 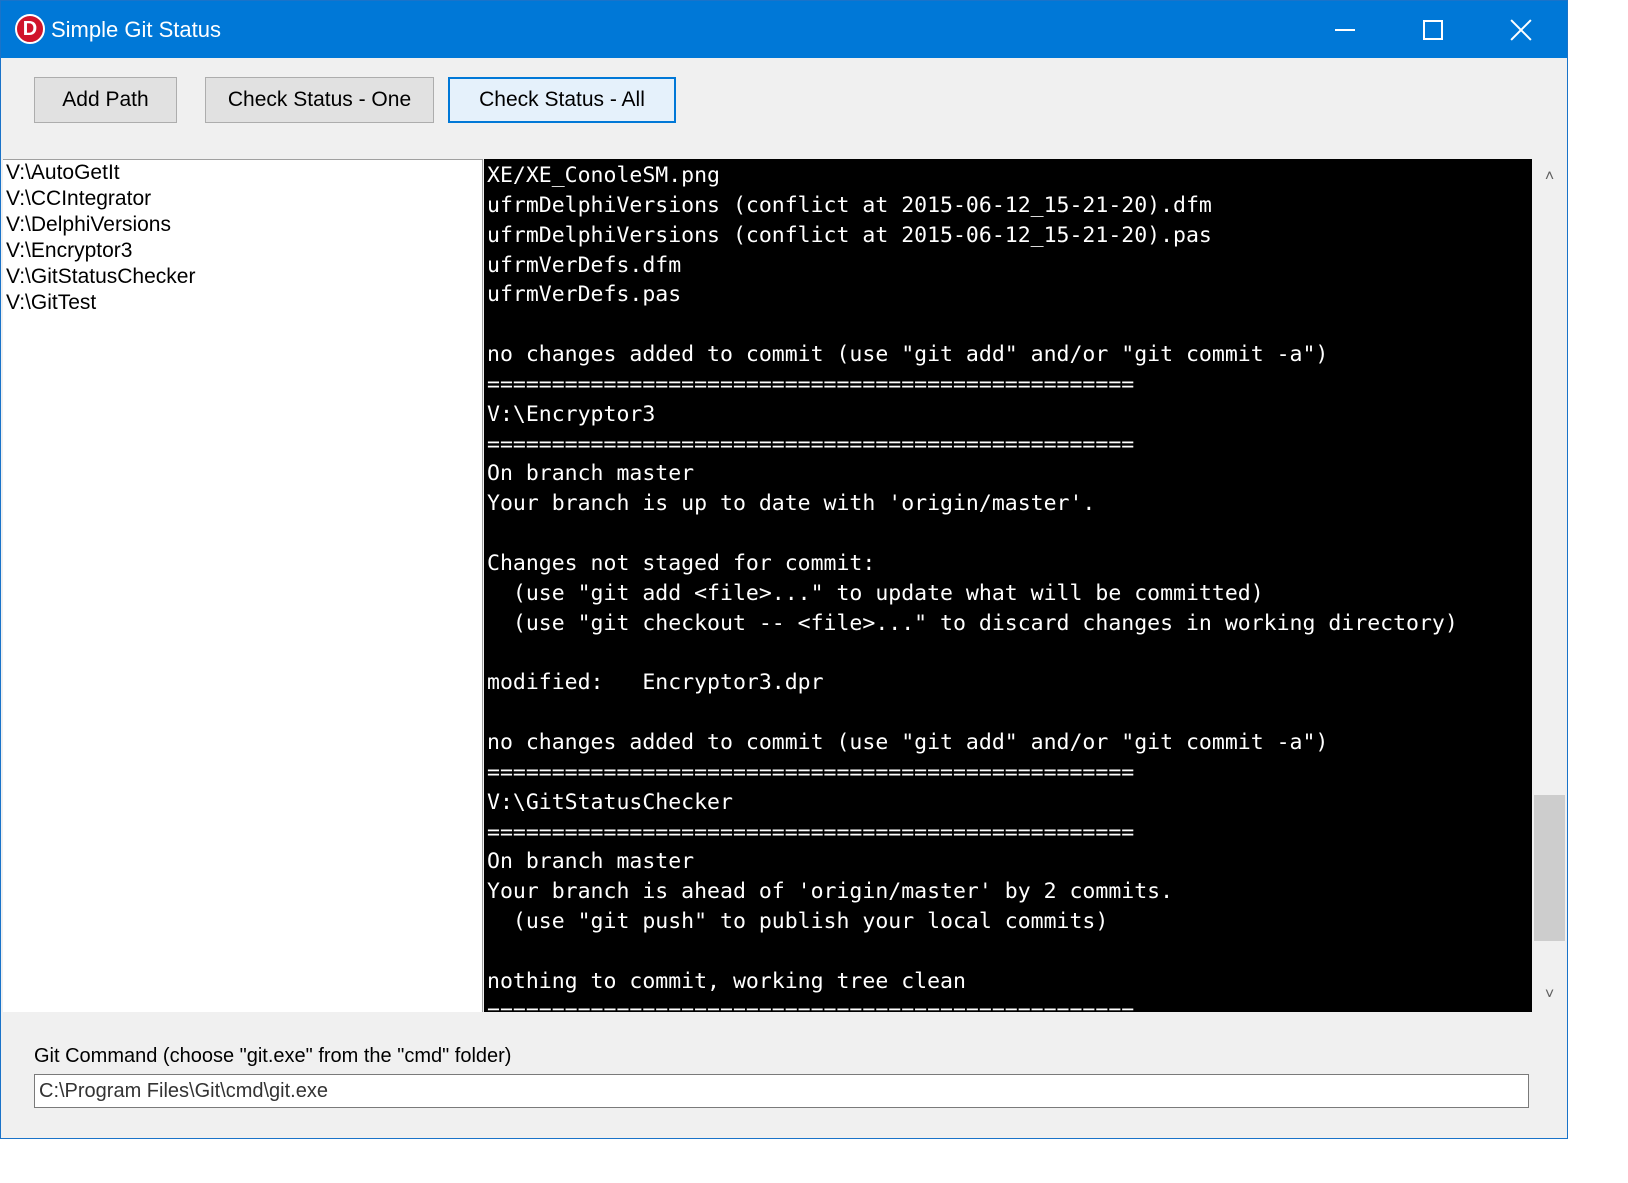 I want to click on path-list-item: V:\CCIntegrator, so click(x=242, y=199).